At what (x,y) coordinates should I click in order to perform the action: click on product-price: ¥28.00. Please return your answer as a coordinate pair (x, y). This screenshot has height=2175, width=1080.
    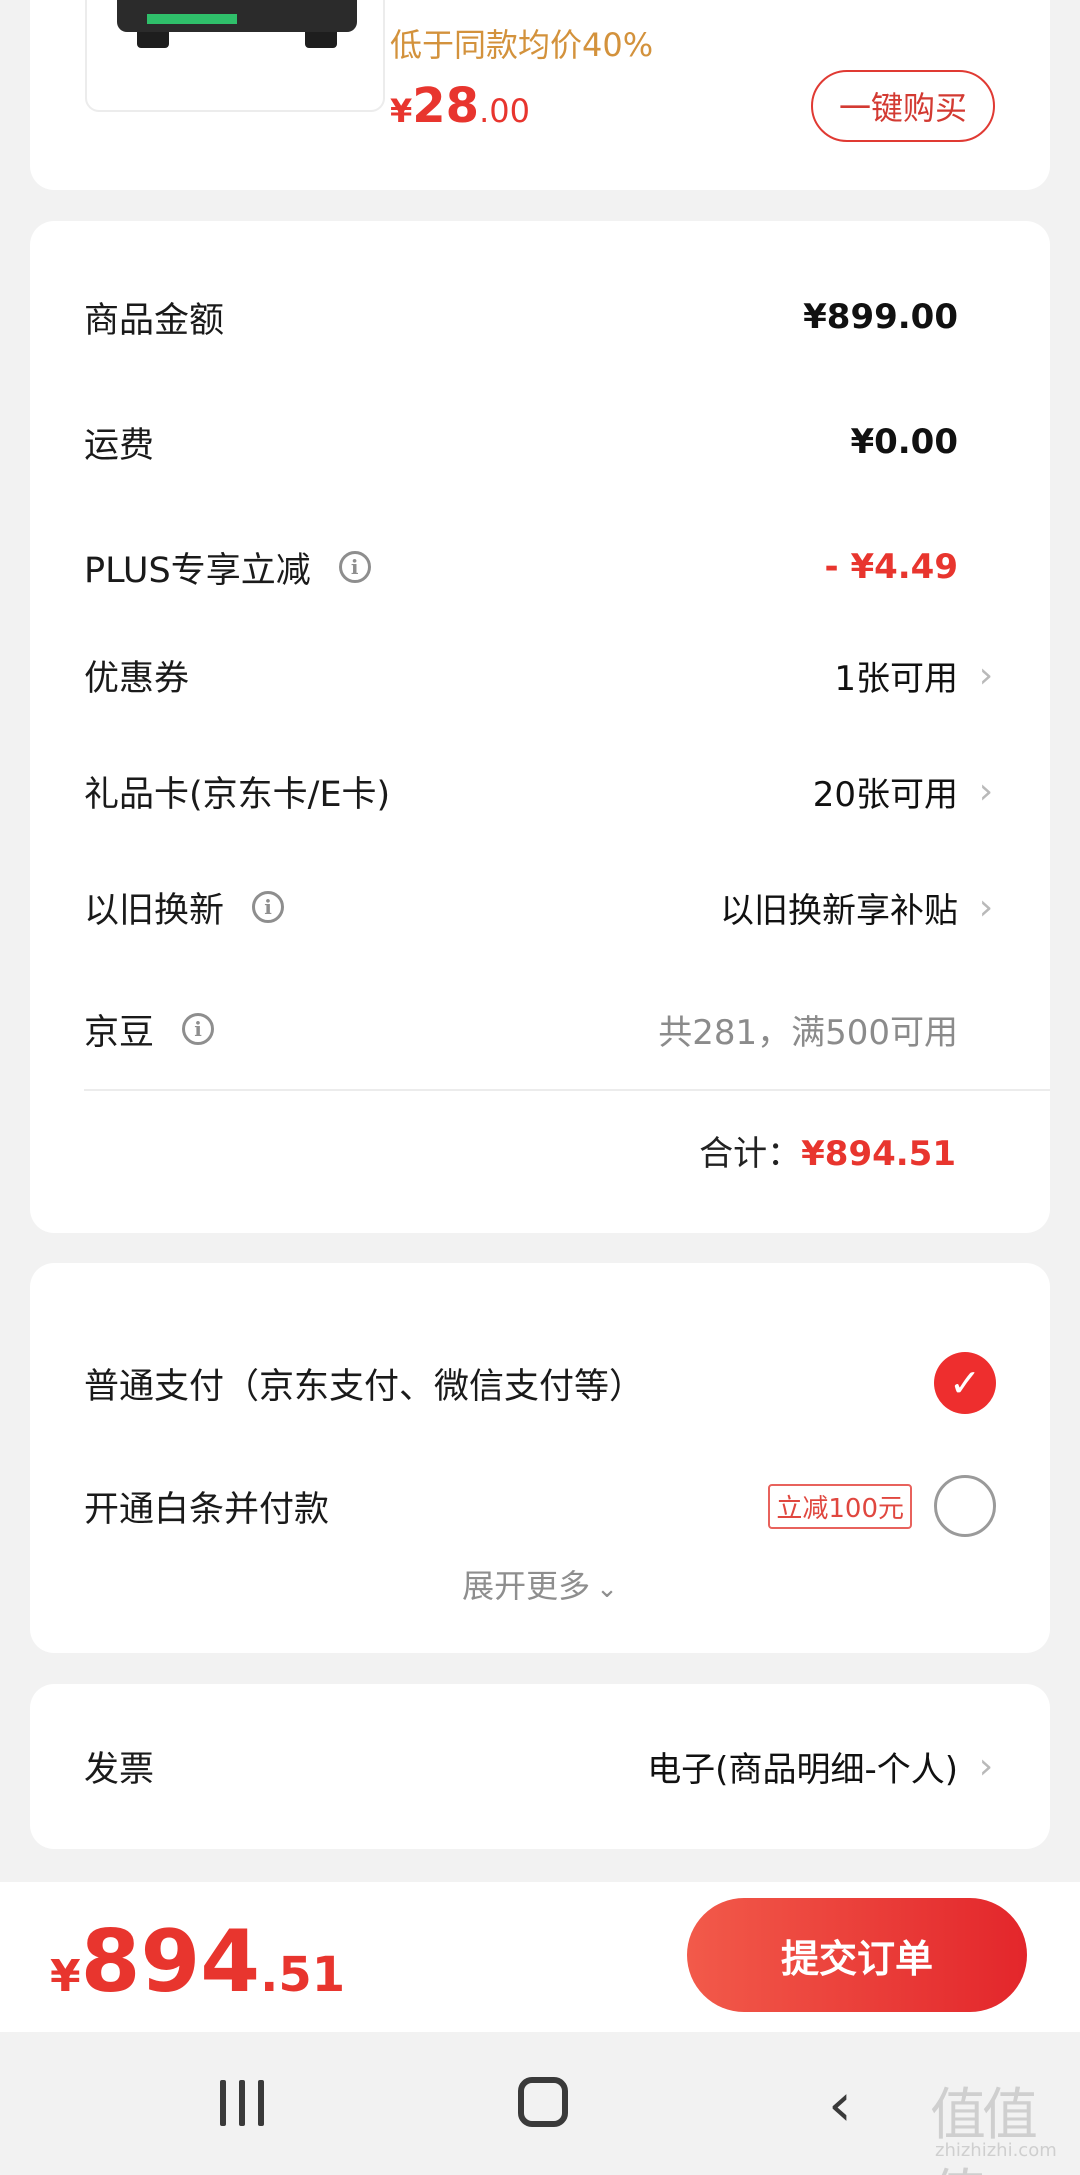
    Looking at the image, I should click on (460, 106).